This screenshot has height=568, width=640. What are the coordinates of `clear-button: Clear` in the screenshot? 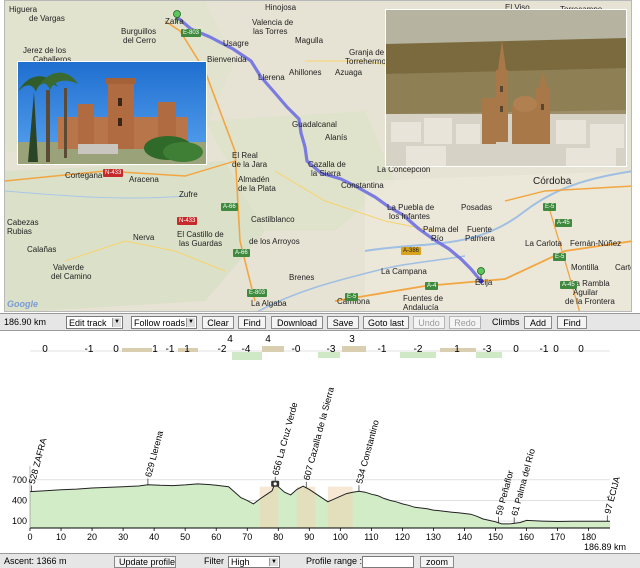 It's located at (218, 322).